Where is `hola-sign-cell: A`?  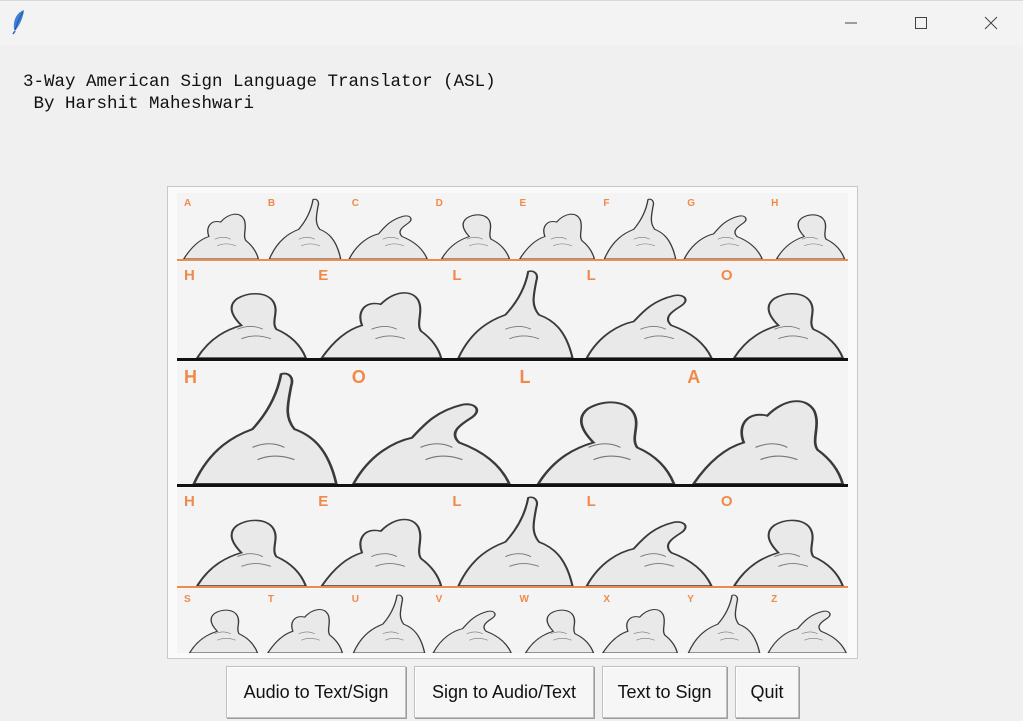
hola-sign-cell: A is located at coordinates (764, 423).